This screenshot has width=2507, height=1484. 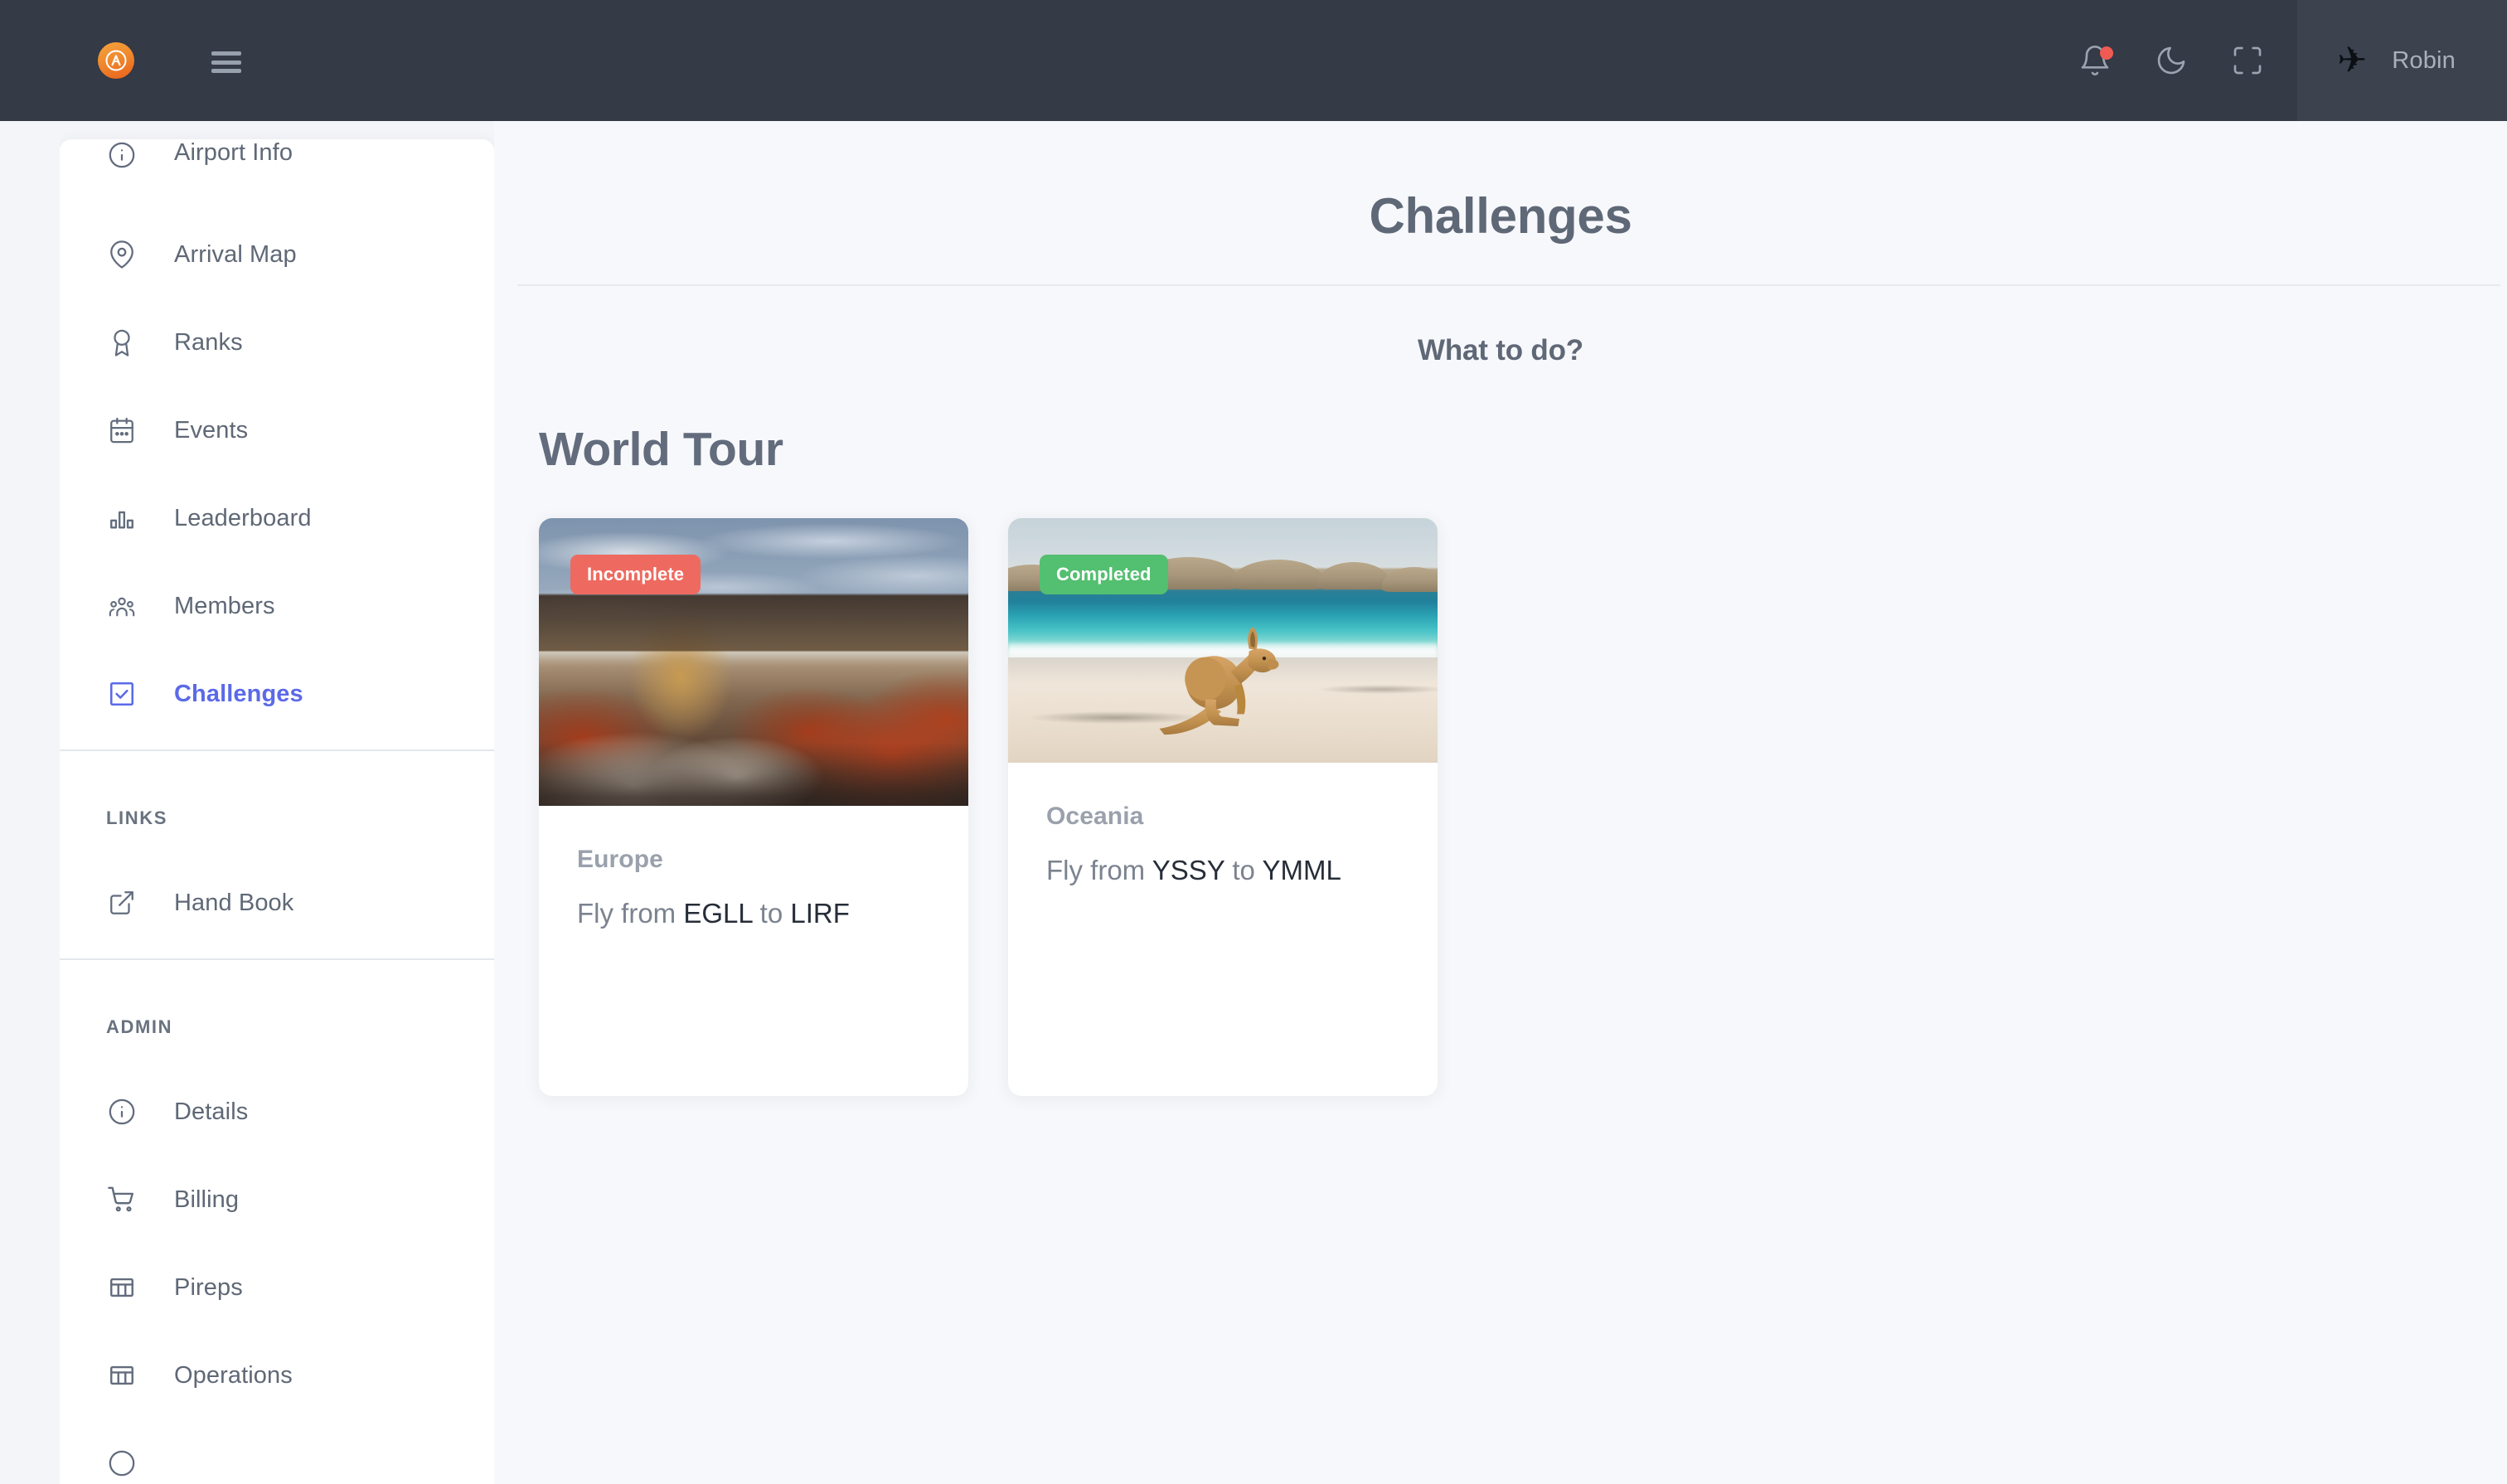 I want to click on challenge-card: Completed Oceania Fly from YSSY to YMML, so click(x=1223, y=807).